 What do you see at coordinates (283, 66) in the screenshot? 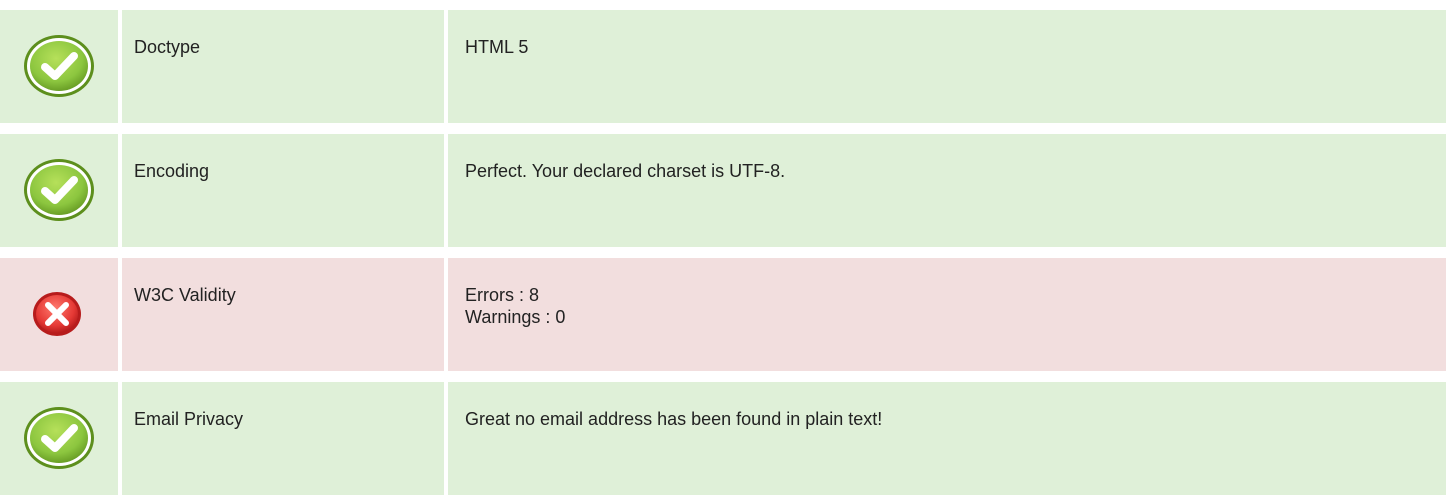
I see `check-label-cell: Doctype` at bounding box center [283, 66].